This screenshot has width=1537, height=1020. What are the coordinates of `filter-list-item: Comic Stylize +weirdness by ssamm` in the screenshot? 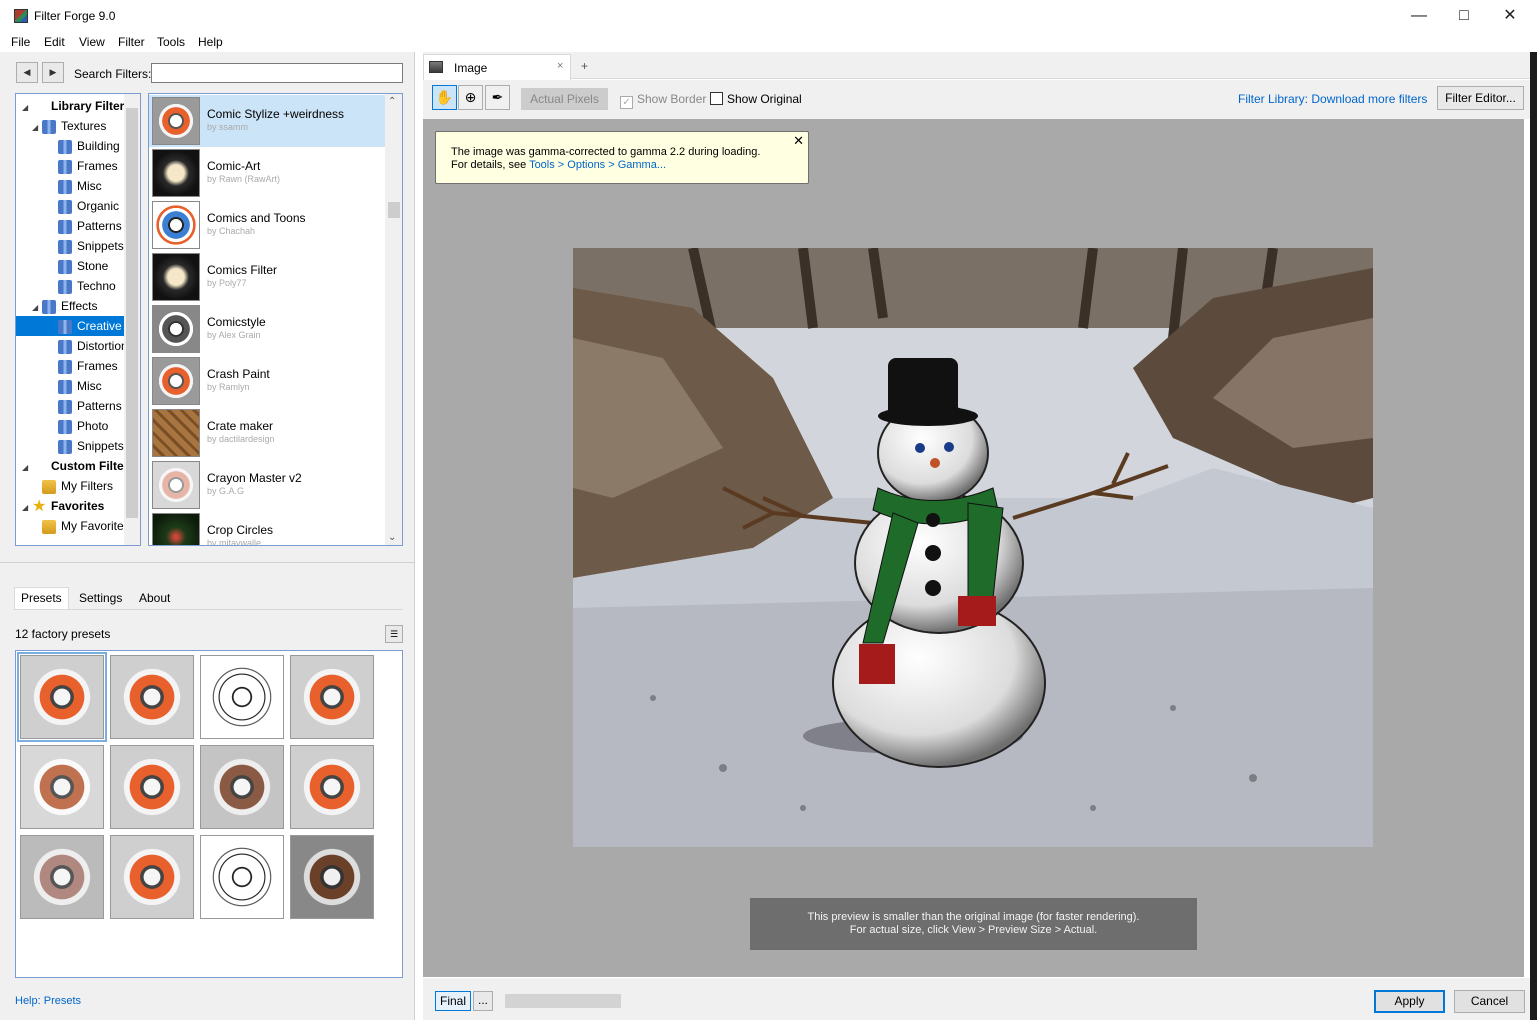 It's located at (267, 121).